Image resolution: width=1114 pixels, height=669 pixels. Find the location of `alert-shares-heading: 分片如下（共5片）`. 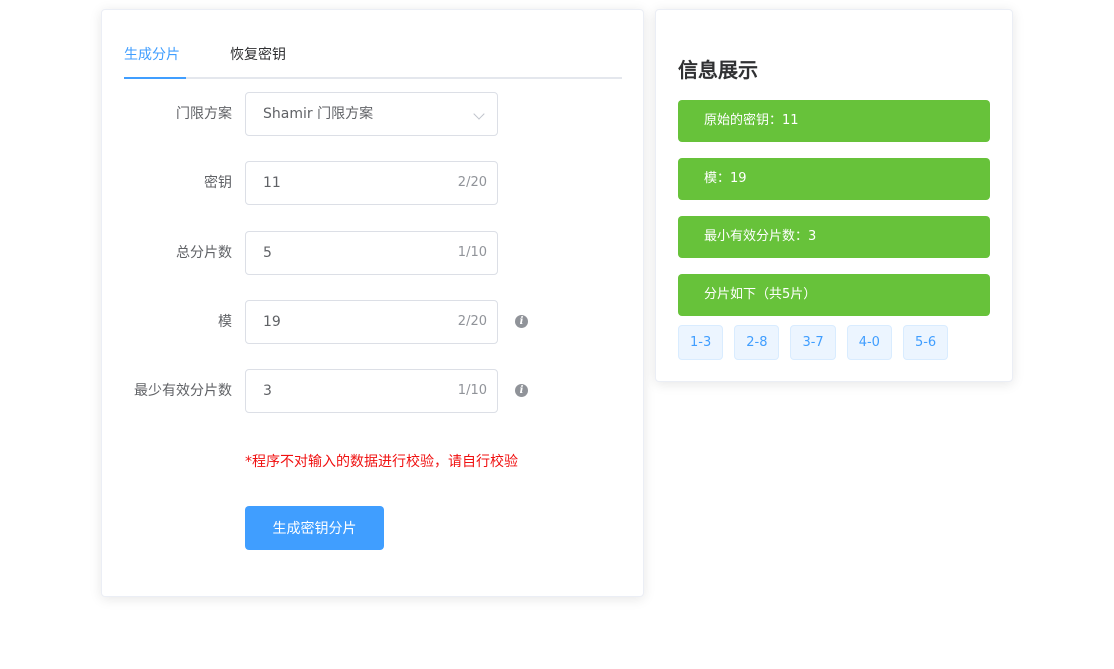

alert-shares-heading: 分片如下（共5片） is located at coordinates (834, 295).